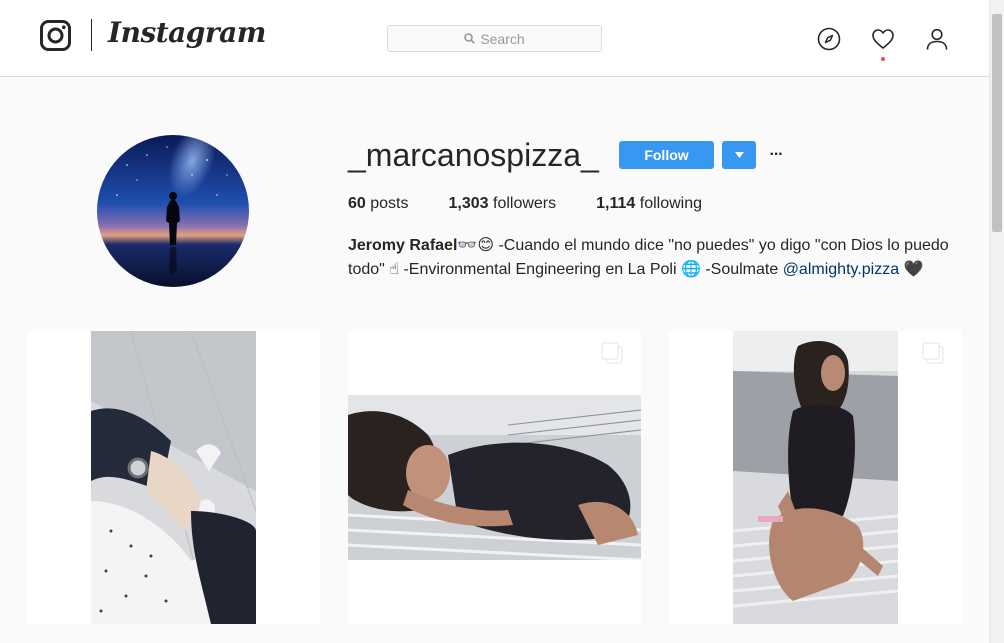 The height and width of the screenshot is (643, 1004). Describe the element at coordinates (525, 203) in the screenshot. I see `followers-label: followers` at that location.